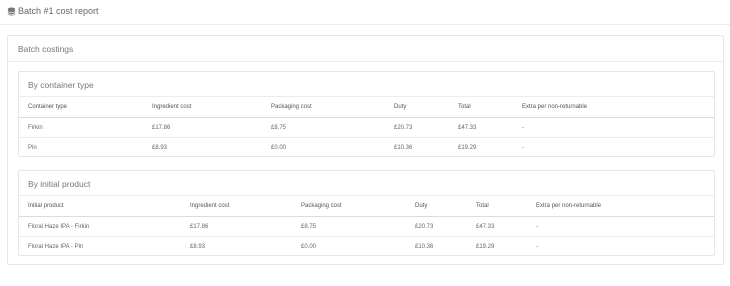 The image size is (730, 286). Describe the element at coordinates (32, 147) in the screenshot. I see `table-cell: Pin` at that location.